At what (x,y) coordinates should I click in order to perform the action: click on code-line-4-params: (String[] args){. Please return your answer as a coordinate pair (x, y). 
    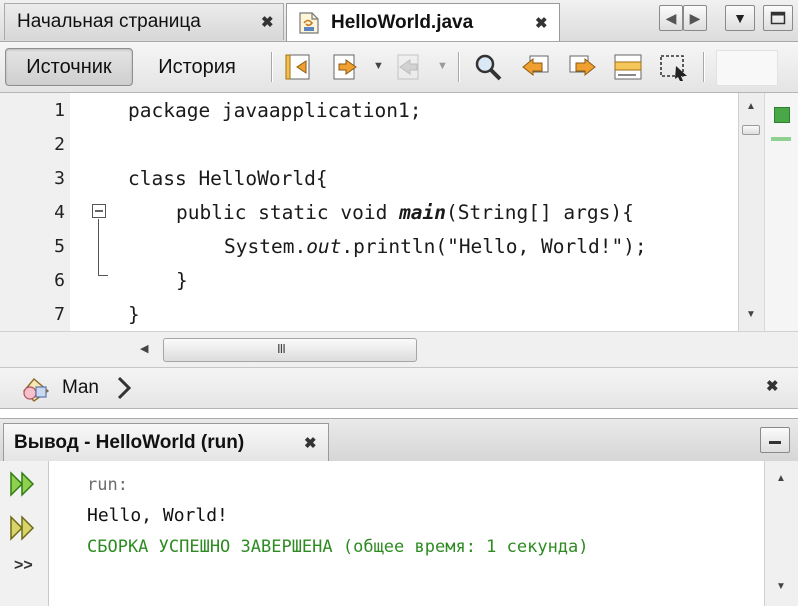
    Looking at the image, I should click on (540, 212).